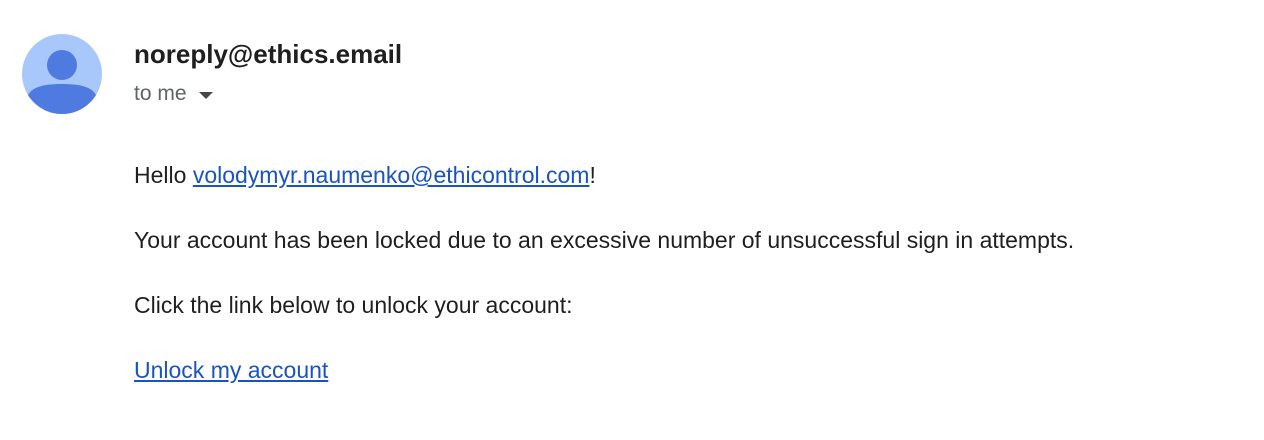 The height and width of the screenshot is (440, 1264). I want to click on unlock-account-link: Unlock my account, so click(231, 370).